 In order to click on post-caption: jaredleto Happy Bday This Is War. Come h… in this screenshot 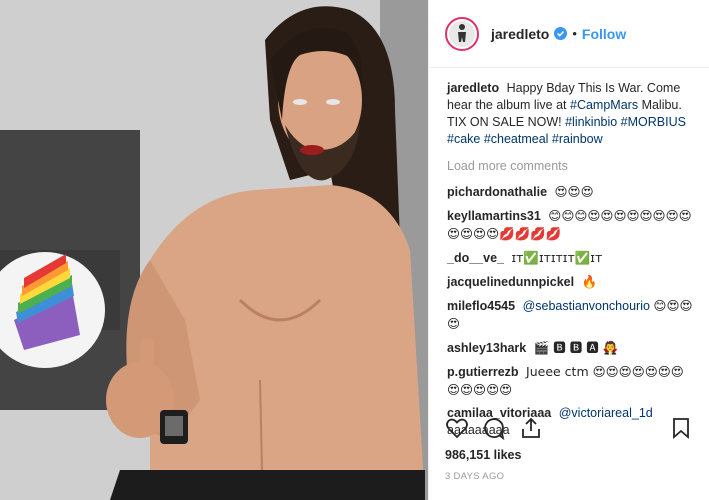, I will do `click(570, 114)`.